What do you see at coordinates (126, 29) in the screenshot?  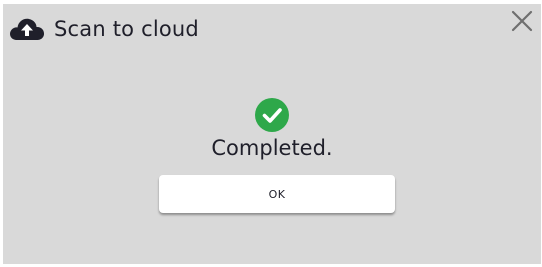 I see `dialog-title: Scan to cloud` at bounding box center [126, 29].